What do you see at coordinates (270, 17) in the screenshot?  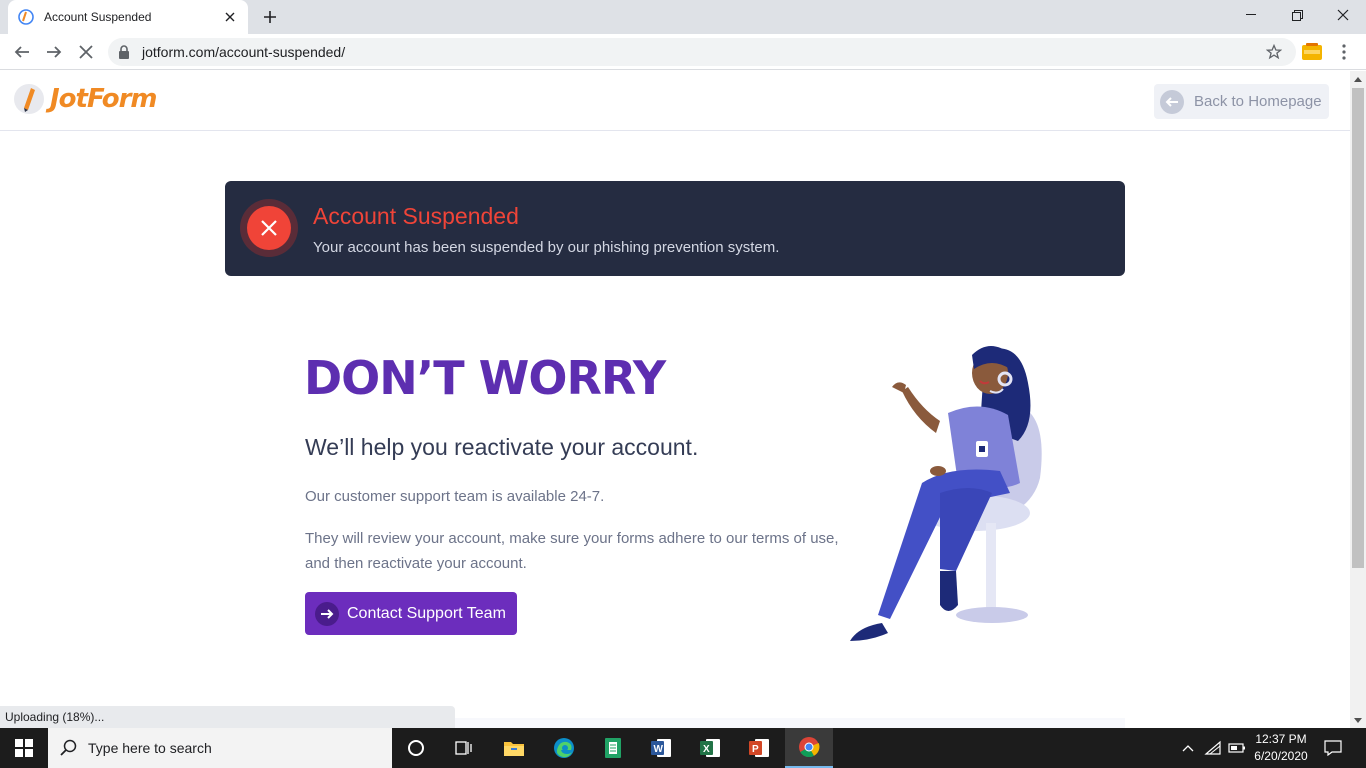 I see `new-tab-plus-icon` at bounding box center [270, 17].